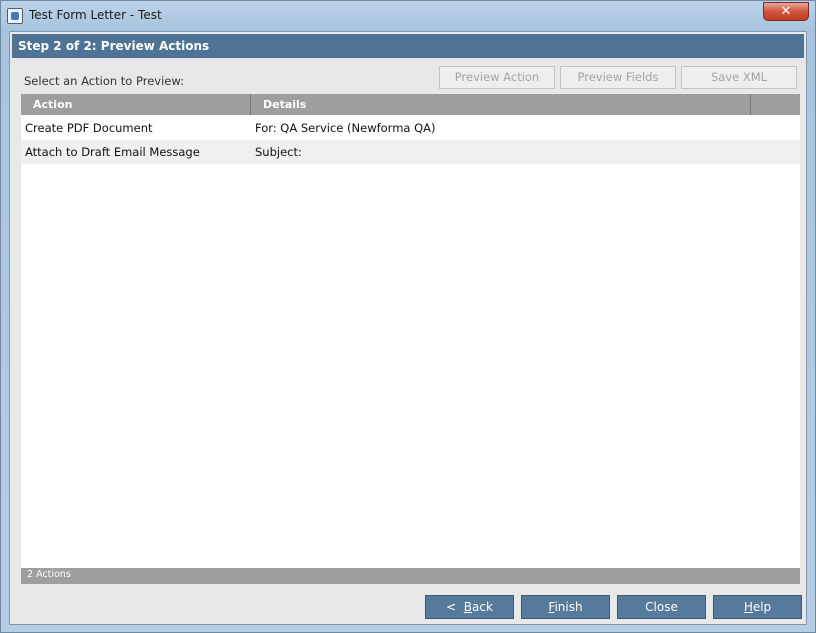  I want to click on help-button-label: elp, so click(762, 607).